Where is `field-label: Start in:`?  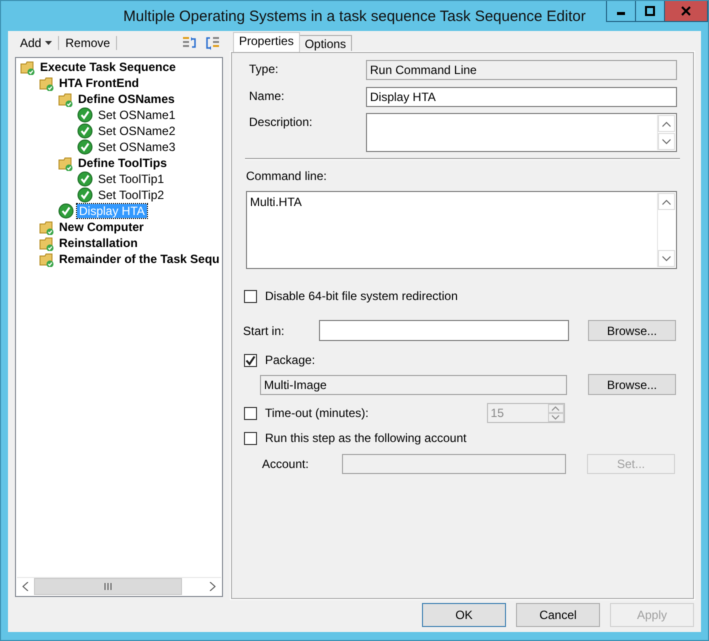 field-label: Start in: is located at coordinates (264, 331).